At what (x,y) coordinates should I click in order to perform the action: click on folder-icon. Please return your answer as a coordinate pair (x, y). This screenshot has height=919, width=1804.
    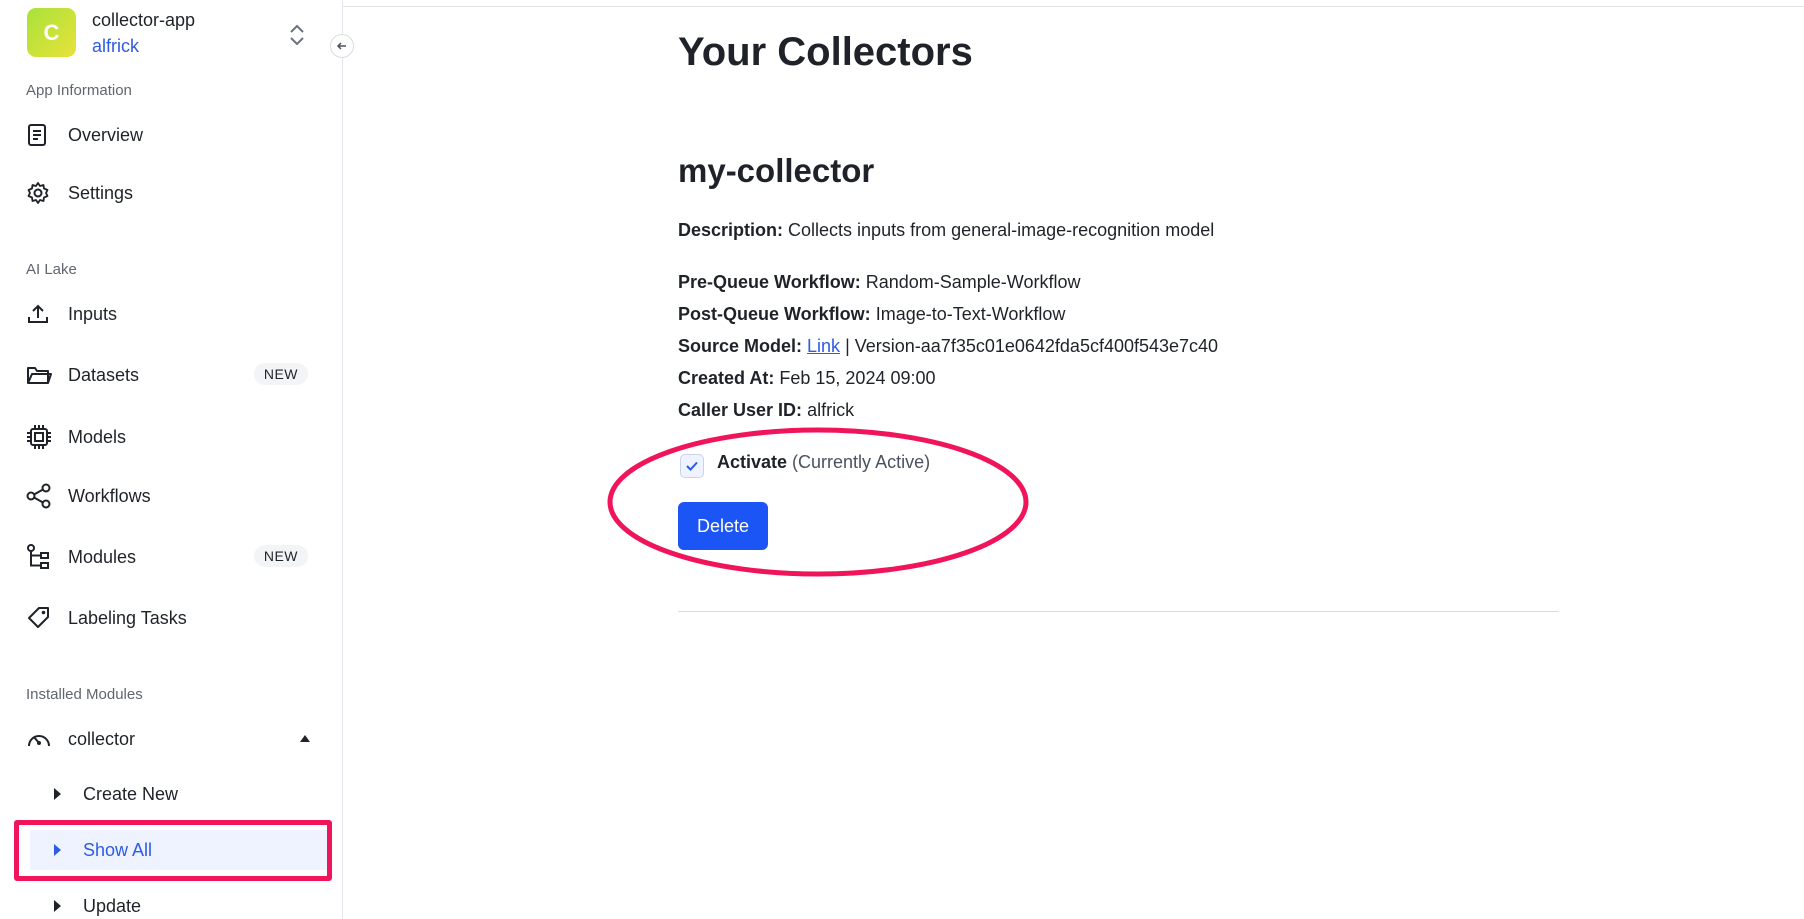
    Looking at the image, I should click on (42, 375).